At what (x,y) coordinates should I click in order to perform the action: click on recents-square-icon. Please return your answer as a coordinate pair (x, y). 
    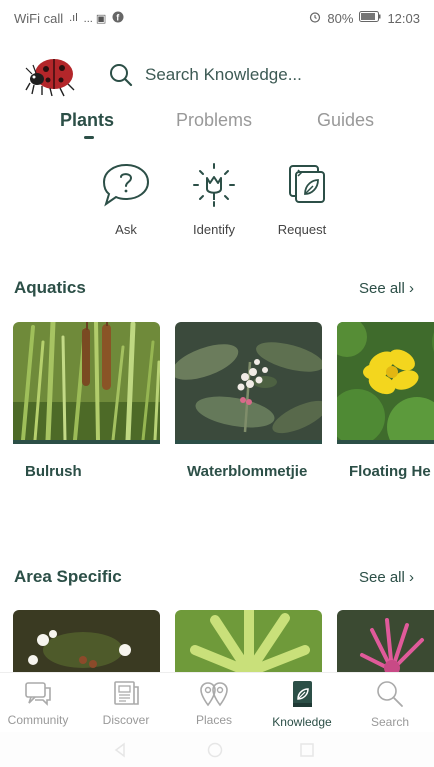
    Looking at the image, I should click on (307, 752).